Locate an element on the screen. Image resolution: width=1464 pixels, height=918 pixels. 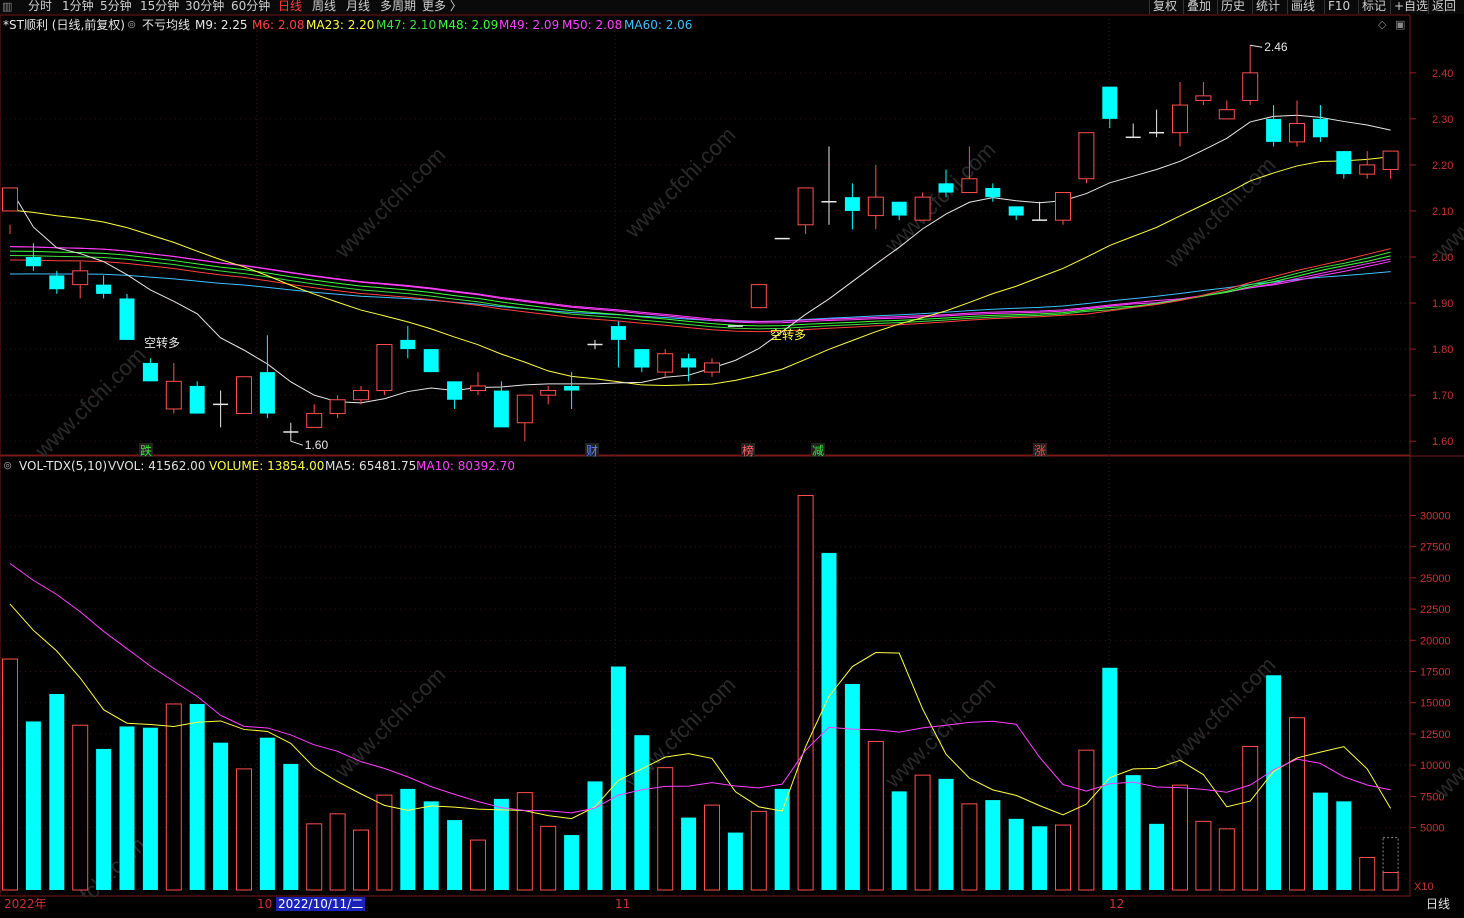
period-button: 日线 is located at coordinates (1438, 904).